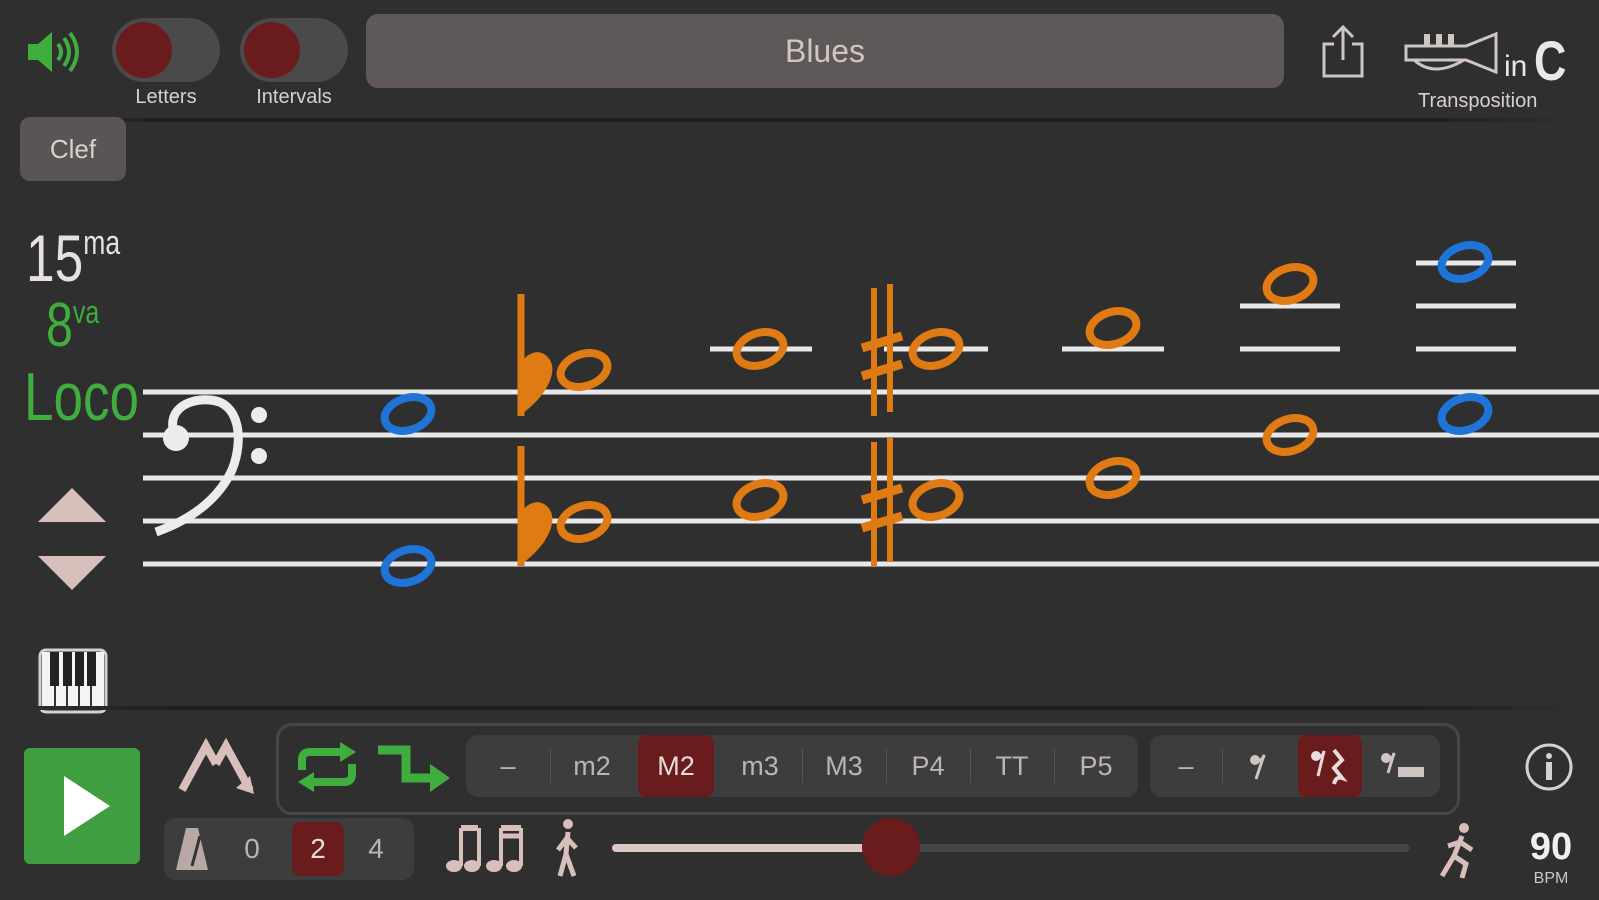 The height and width of the screenshot is (900, 1599). Describe the element at coordinates (535, 430) in the screenshot. I see `flat-signs` at that location.